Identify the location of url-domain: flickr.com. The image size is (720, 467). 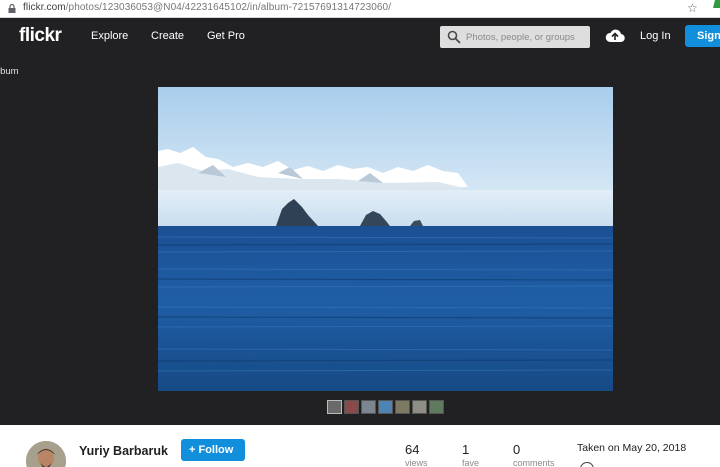
(44, 7).